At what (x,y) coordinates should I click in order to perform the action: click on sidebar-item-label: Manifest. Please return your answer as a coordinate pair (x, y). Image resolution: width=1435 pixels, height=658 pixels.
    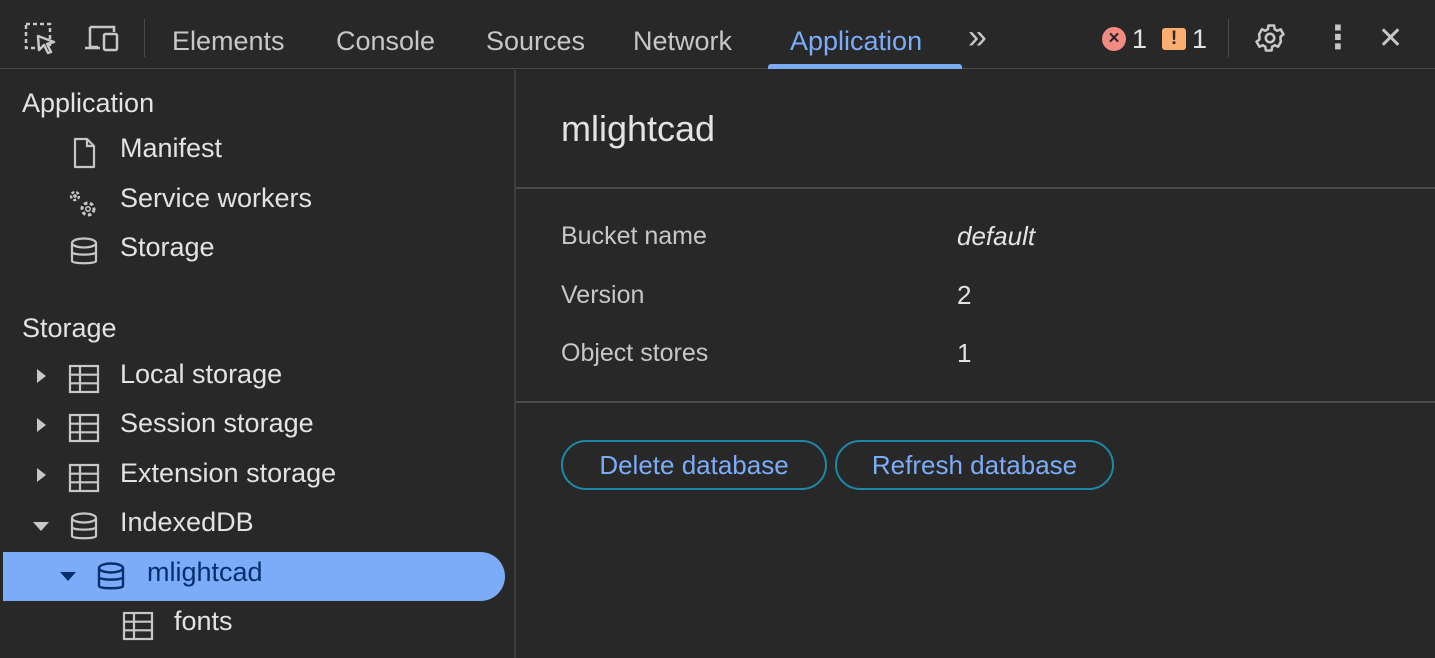
    Looking at the image, I should click on (171, 148).